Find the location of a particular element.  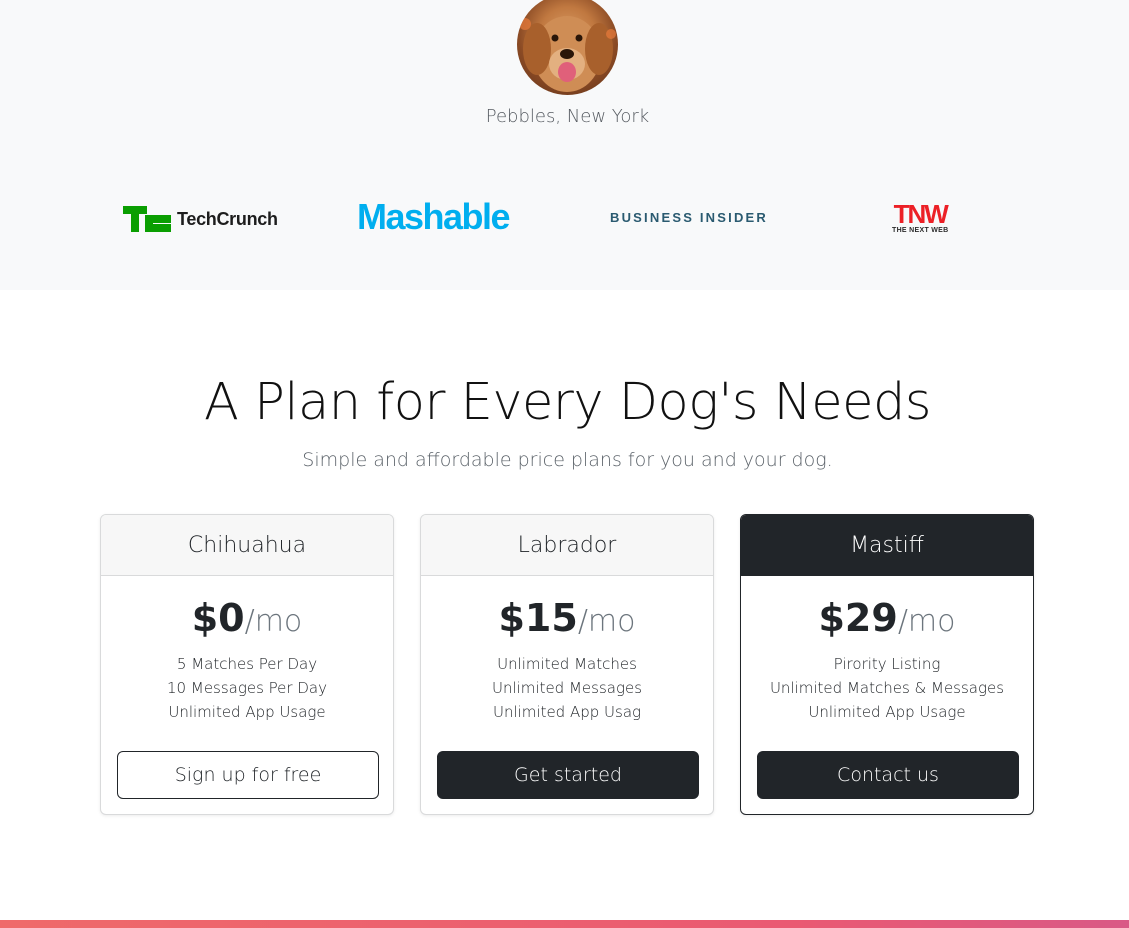

footer-accent-bar is located at coordinates (564, 924).